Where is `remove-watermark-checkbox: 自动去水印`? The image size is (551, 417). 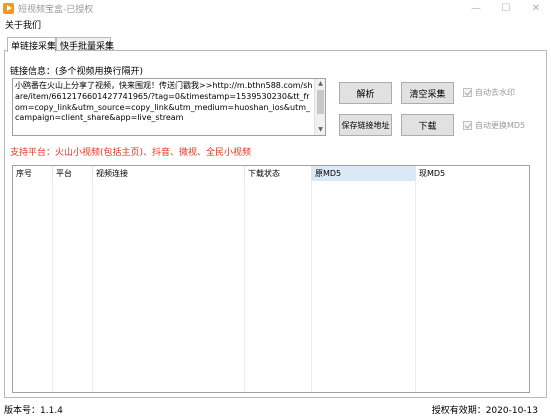 remove-watermark-checkbox: 自动去水印 is located at coordinates (489, 92).